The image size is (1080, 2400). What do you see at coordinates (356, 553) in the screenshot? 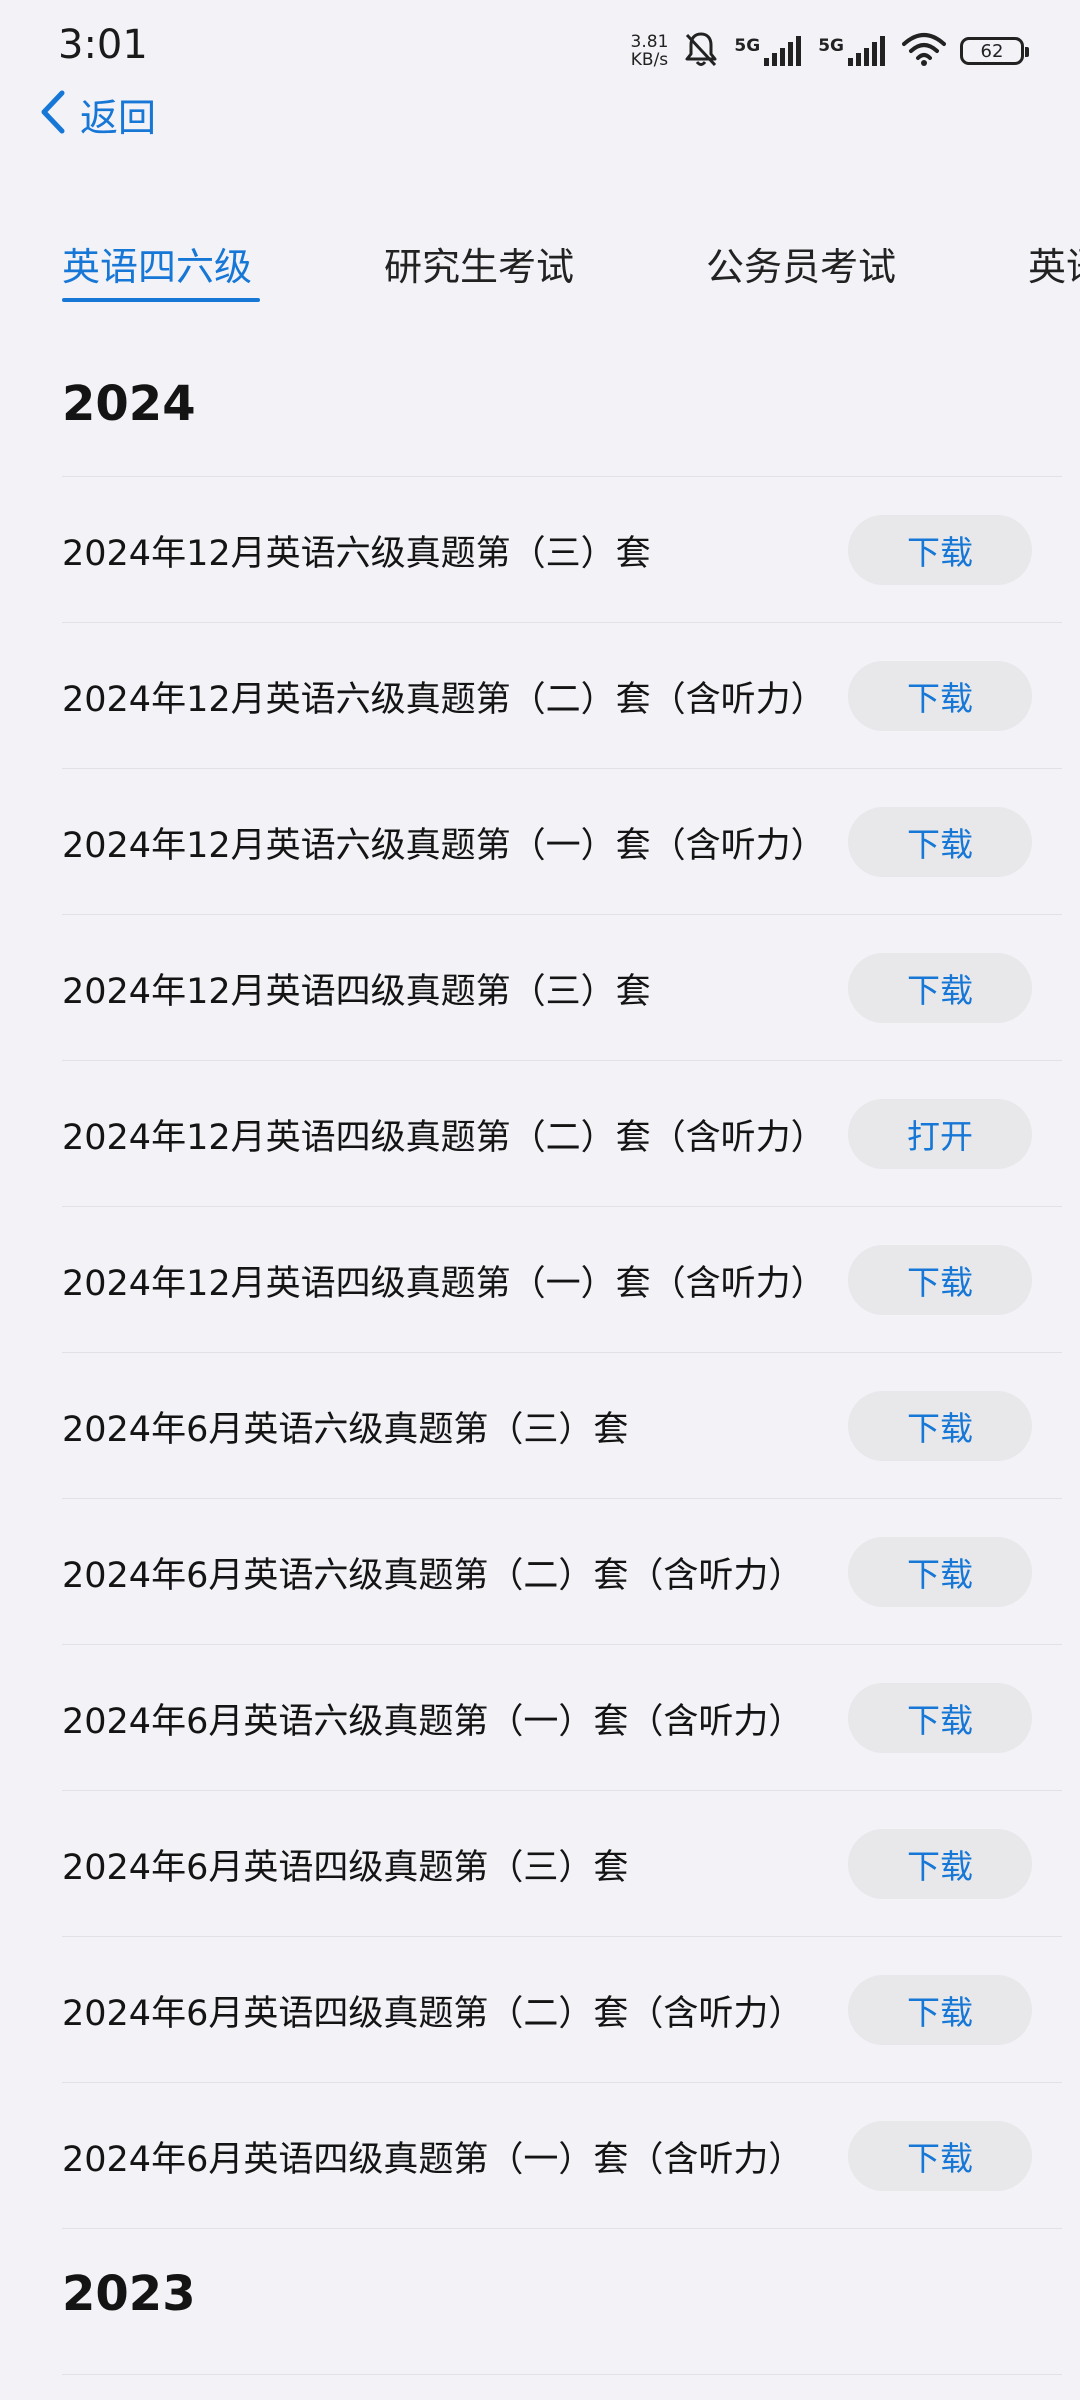
I see `list-item-title: 2024年12月英语六级真题第（三）套` at bounding box center [356, 553].